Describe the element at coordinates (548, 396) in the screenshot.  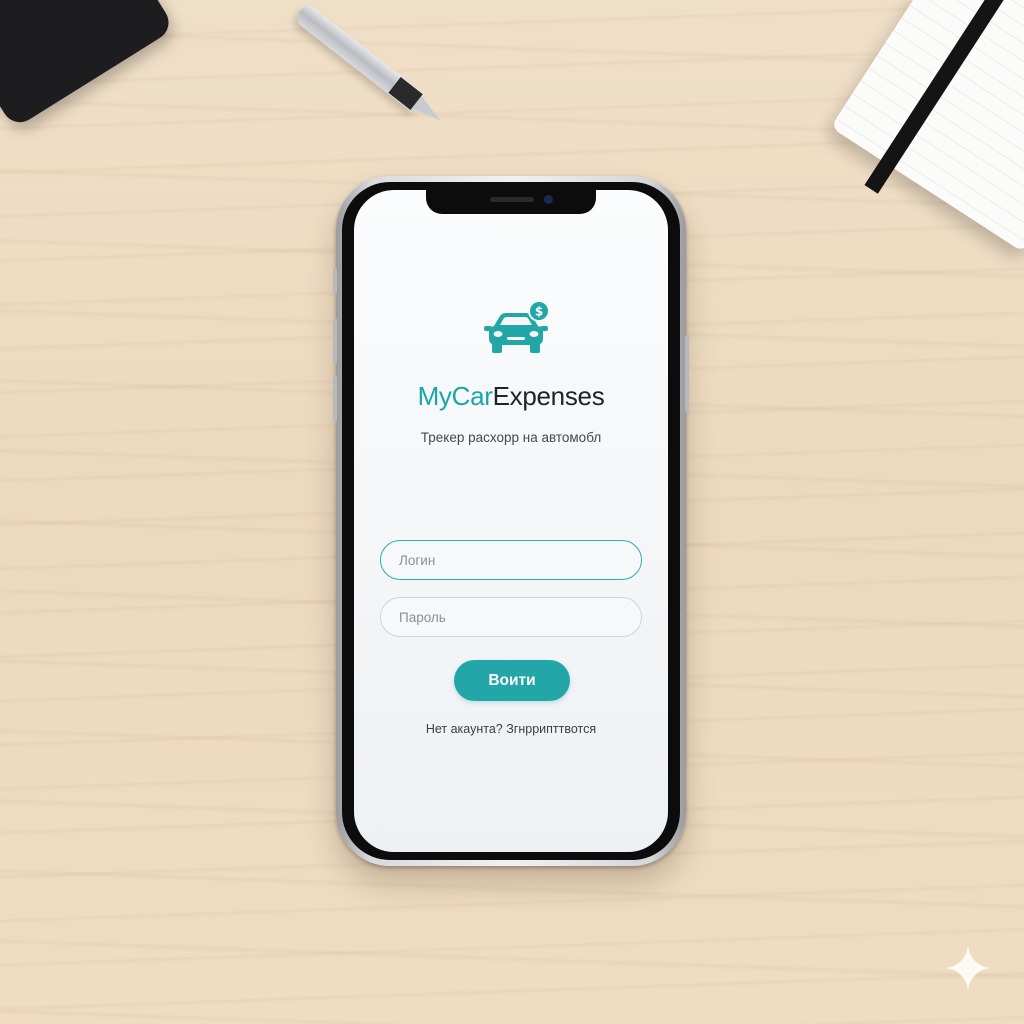
I see `app-title-part2: Expenses` at that location.